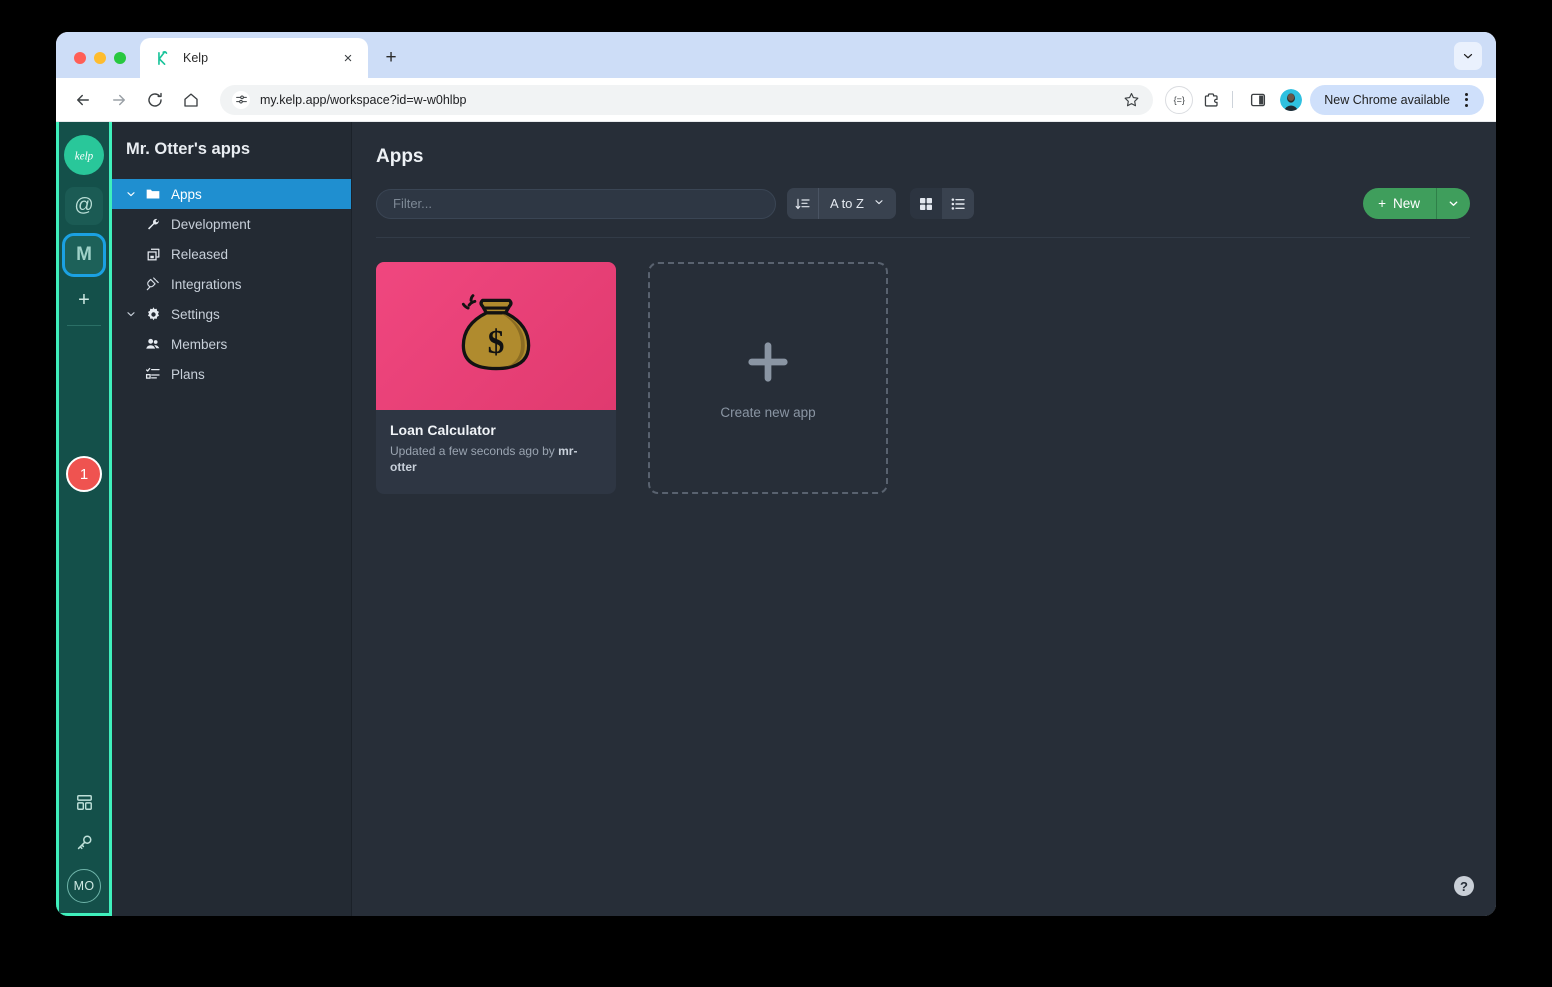  I want to click on sidebar-item-label: Development, so click(211, 224).